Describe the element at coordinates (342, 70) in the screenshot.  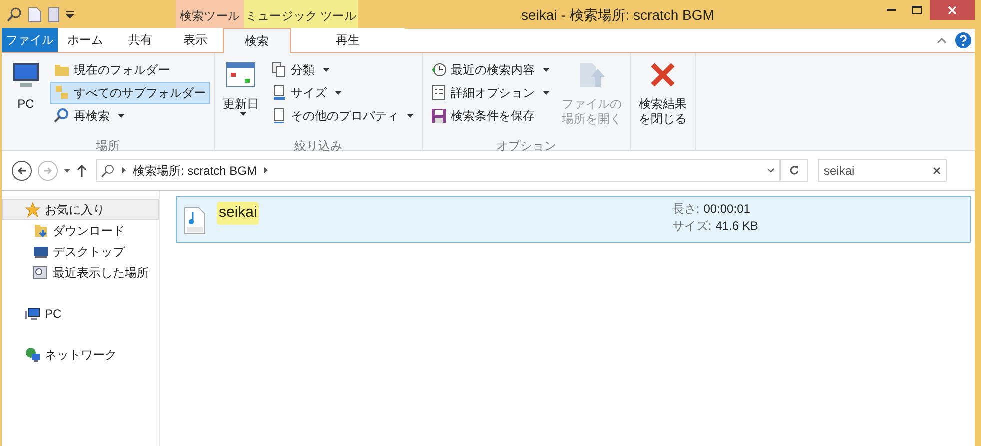
I see `ribbon-small-button: 分類` at that location.